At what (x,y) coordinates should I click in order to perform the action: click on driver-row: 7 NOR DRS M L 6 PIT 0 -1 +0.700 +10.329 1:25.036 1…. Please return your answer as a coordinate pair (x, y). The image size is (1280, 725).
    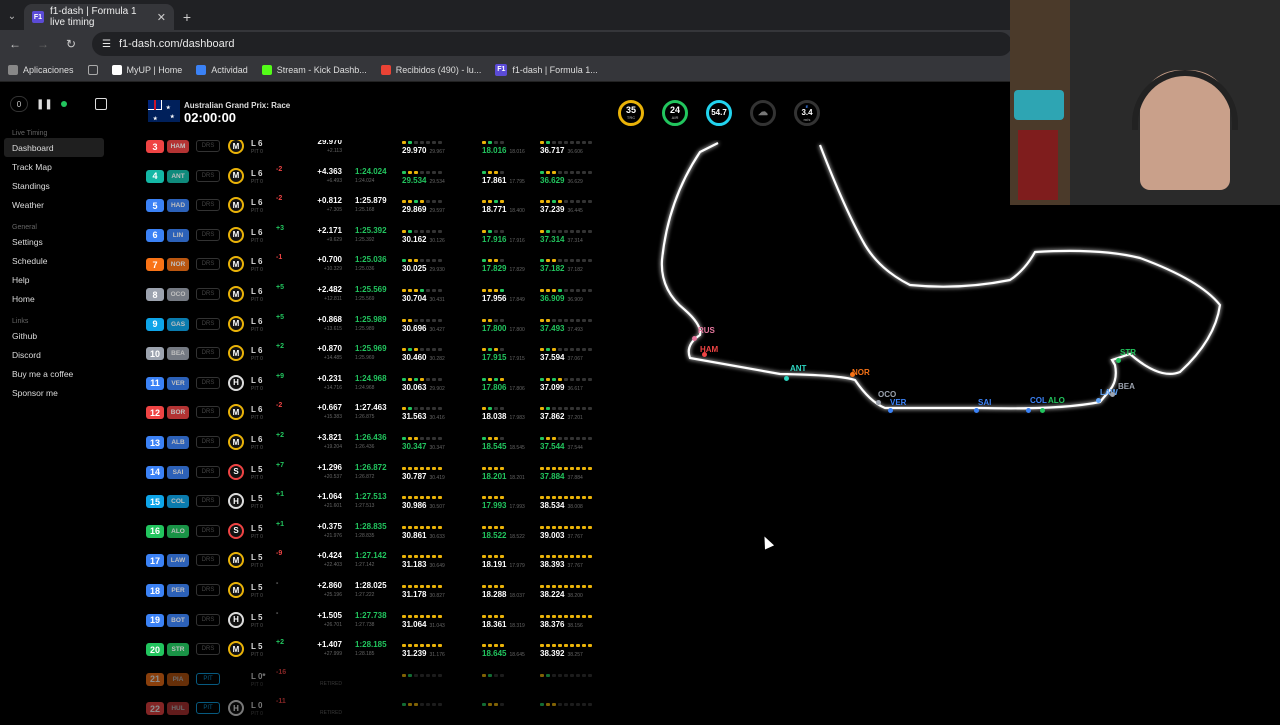
    Looking at the image, I should click on (390, 265).